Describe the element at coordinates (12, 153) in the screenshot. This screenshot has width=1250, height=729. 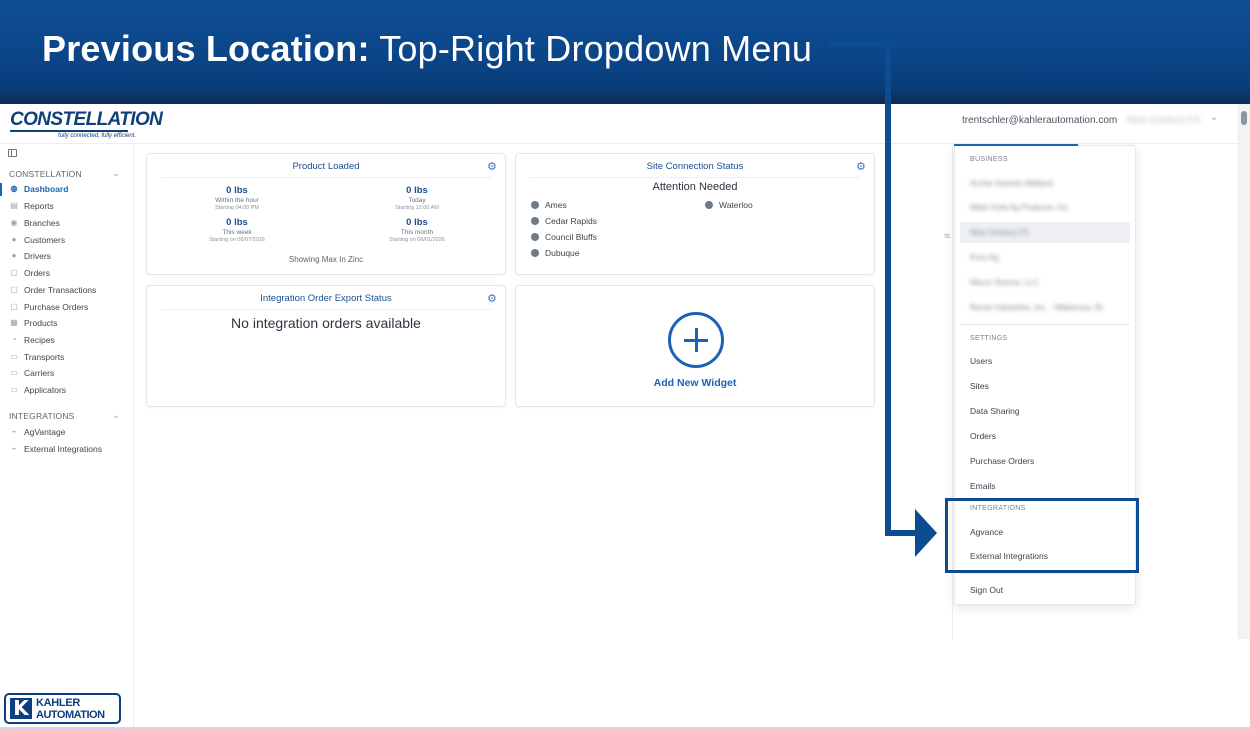
I see `sidebar-collapse-icon` at that location.